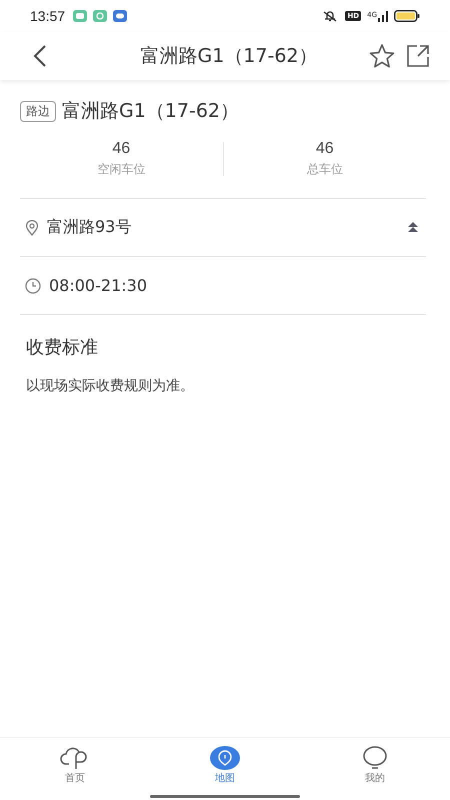 The image size is (450, 800). What do you see at coordinates (75, 765) in the screenshot?
I see `tab-item: 首页` at bounding box center [75, 765].